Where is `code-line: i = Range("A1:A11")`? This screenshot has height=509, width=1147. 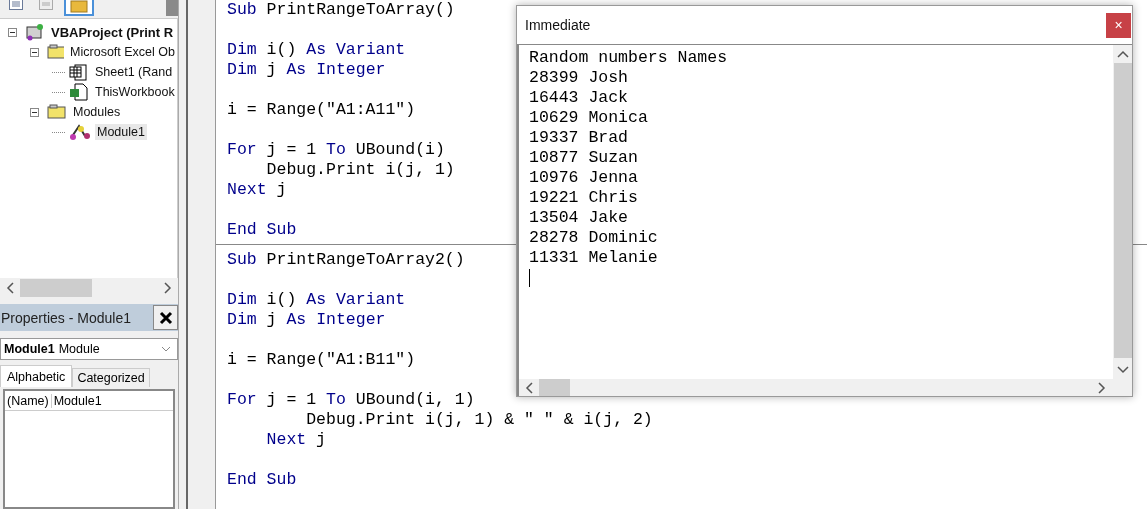
code-line: i = Range("A1:A11") is located at coordinates (321, 110).